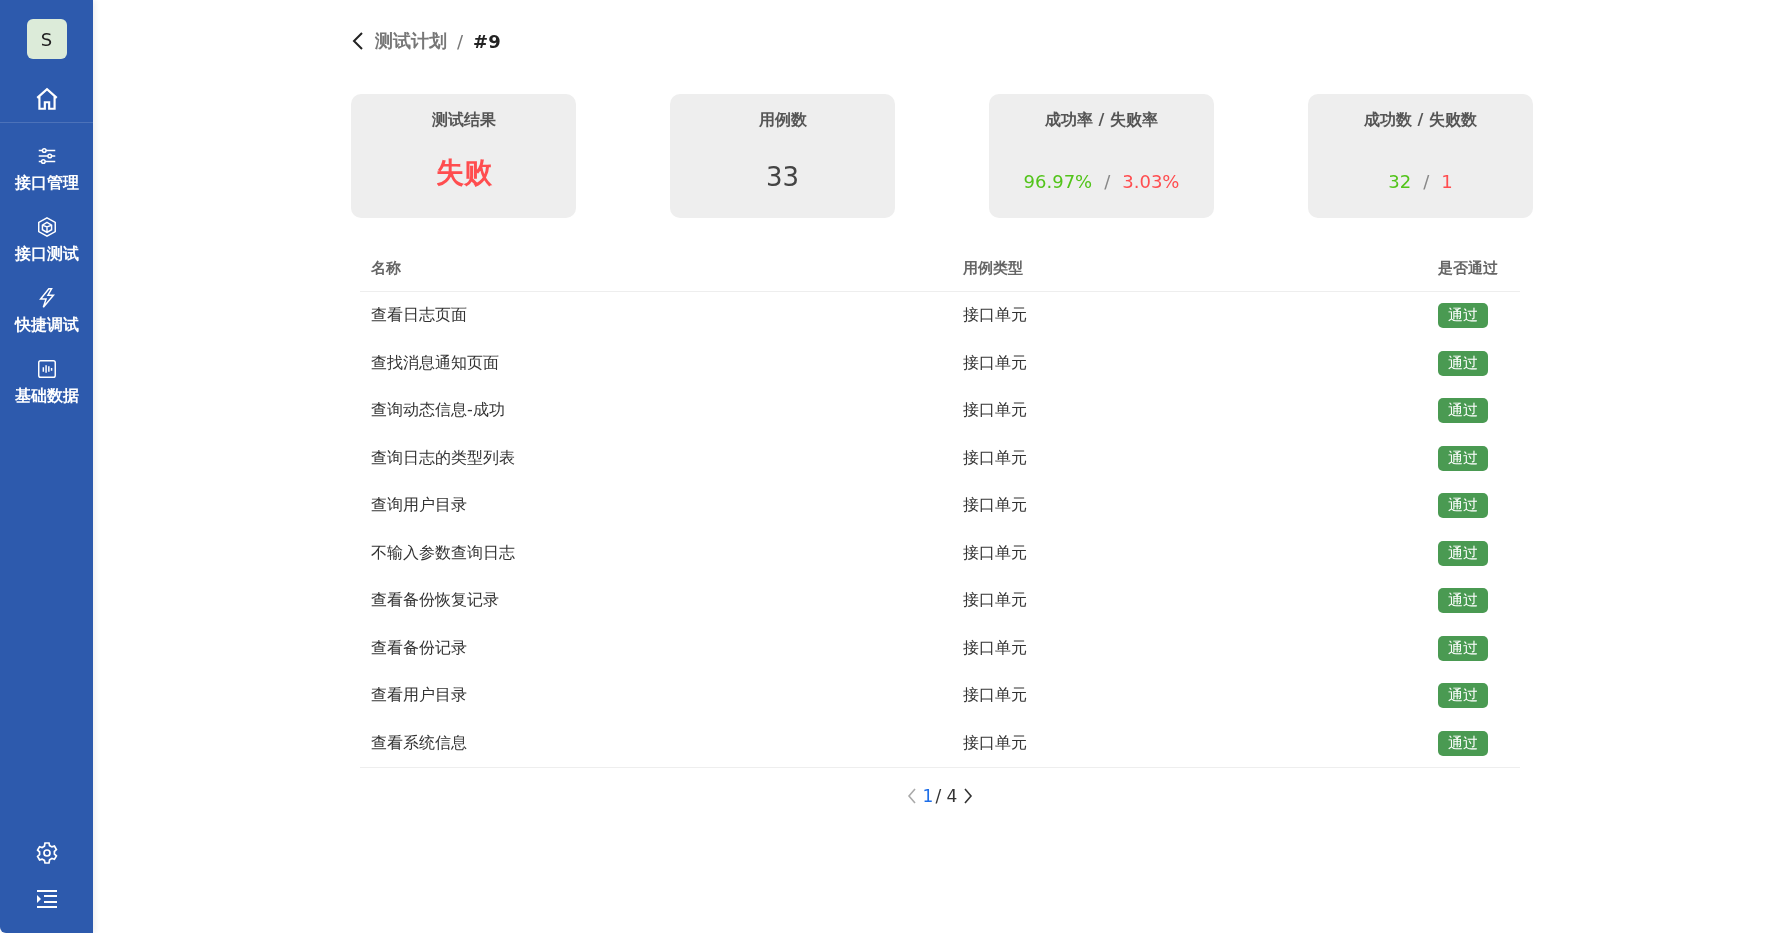 This screenshot has width=1788, height=933. Describe the element at coordinates (656, 269) in the screenshot. I see `column-header: 名称` at that location.